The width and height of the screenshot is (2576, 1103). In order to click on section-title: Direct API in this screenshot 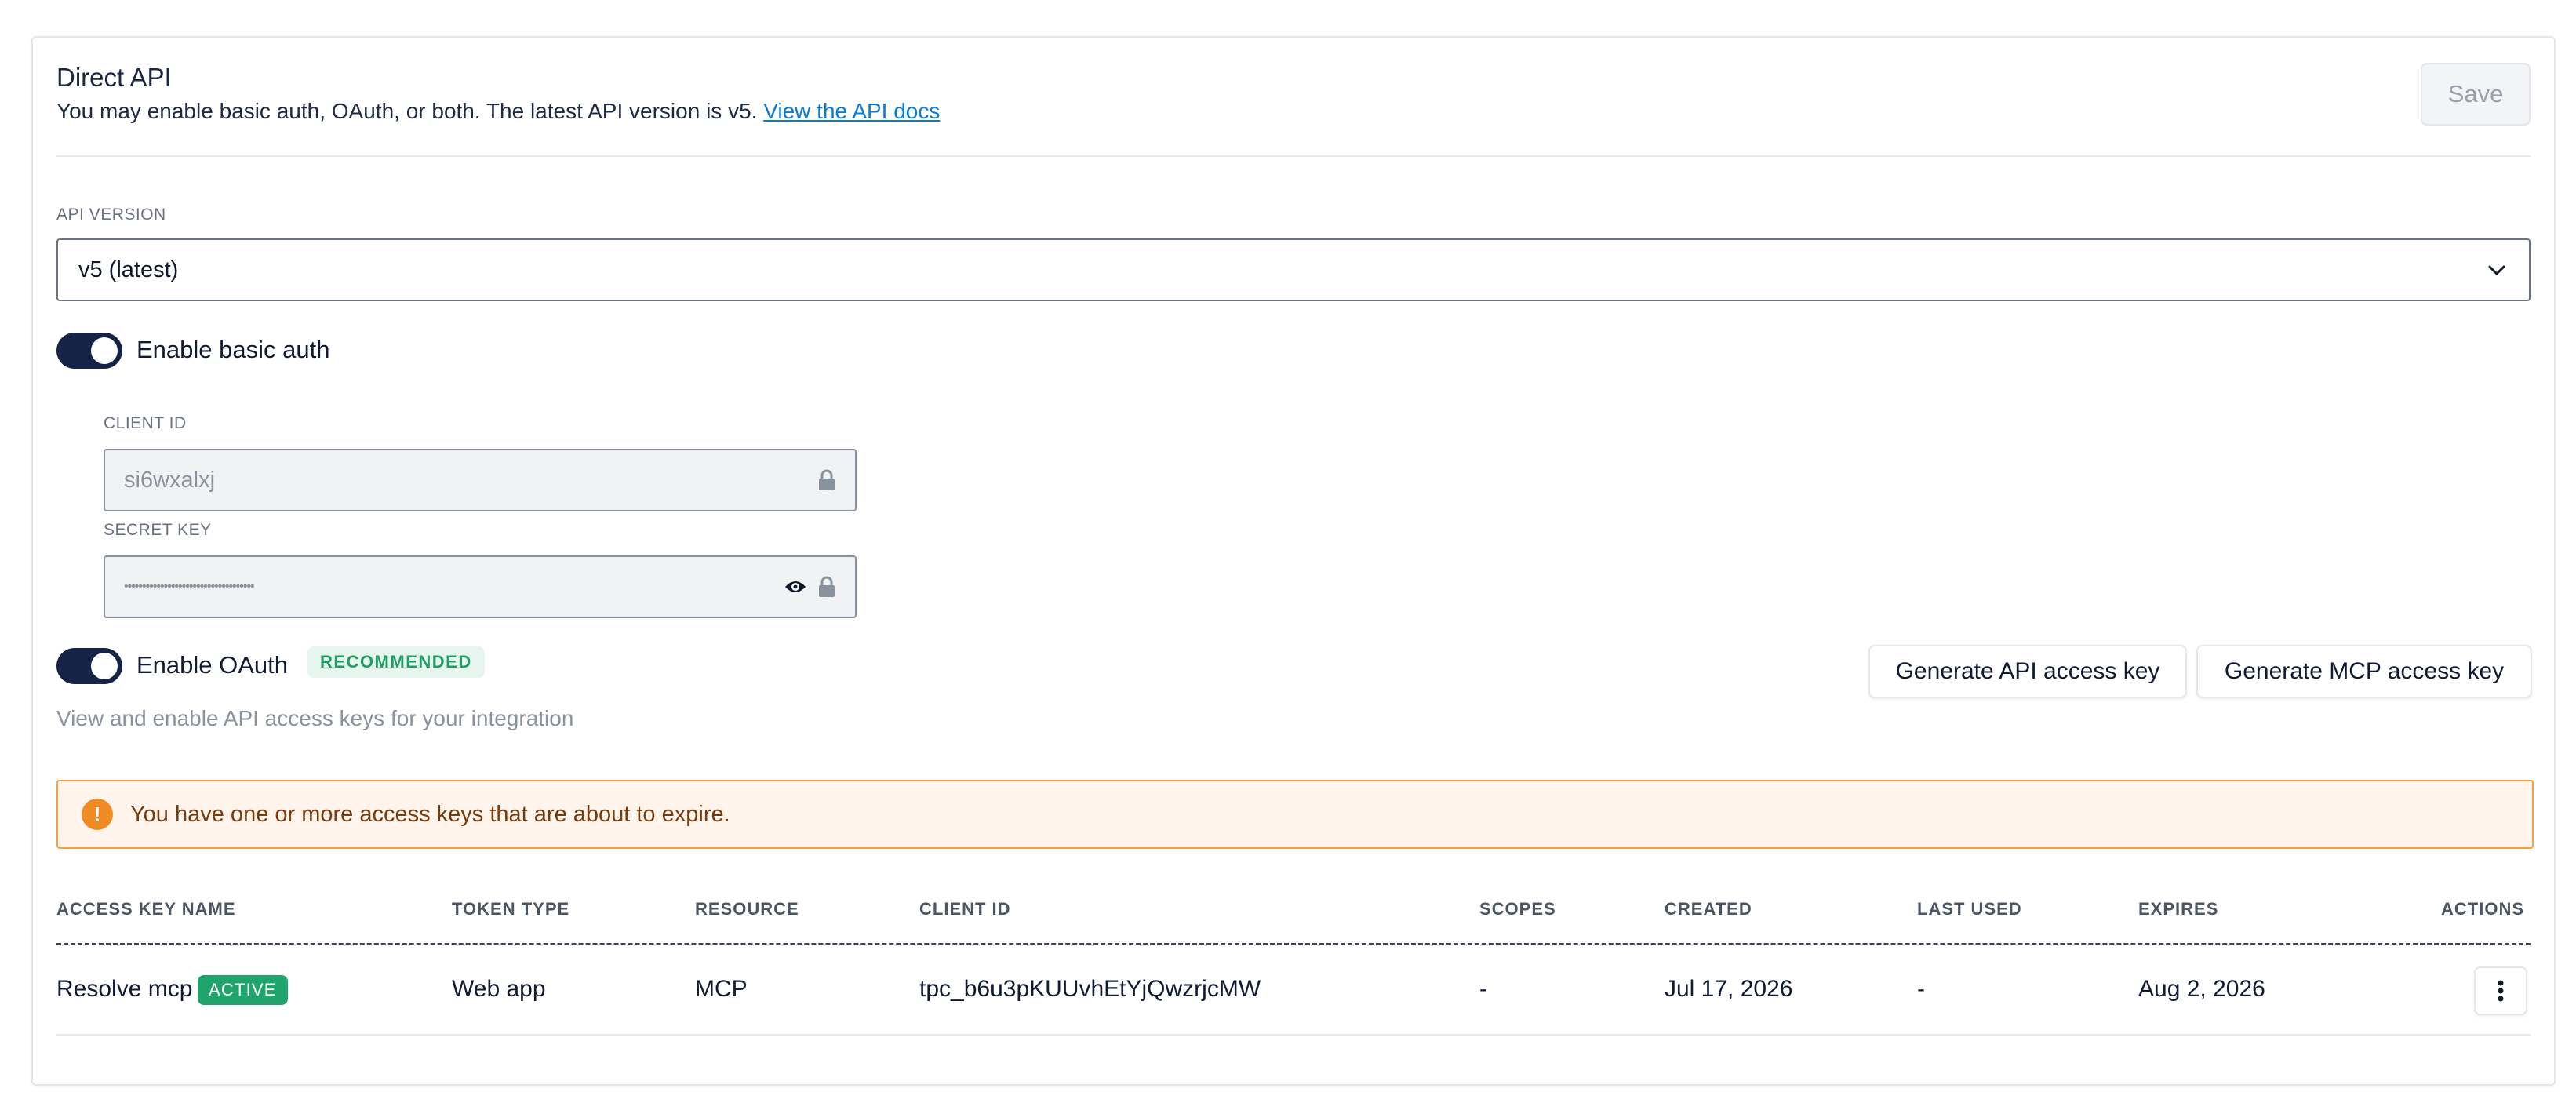, I will do `click(114, 77)`.